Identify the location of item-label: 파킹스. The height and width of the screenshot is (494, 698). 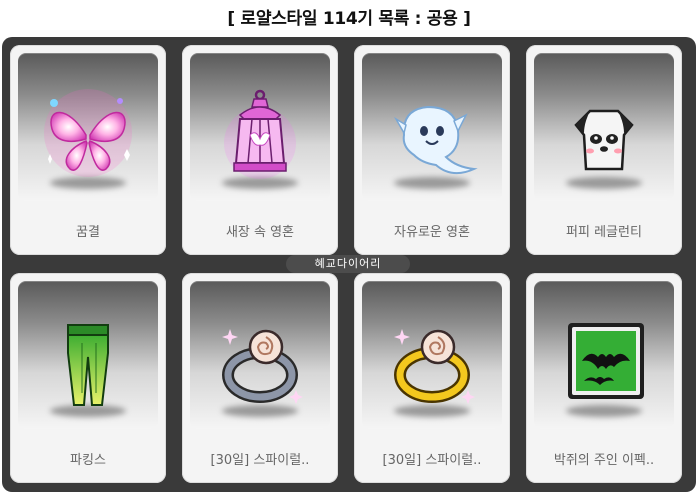
(88, 460).